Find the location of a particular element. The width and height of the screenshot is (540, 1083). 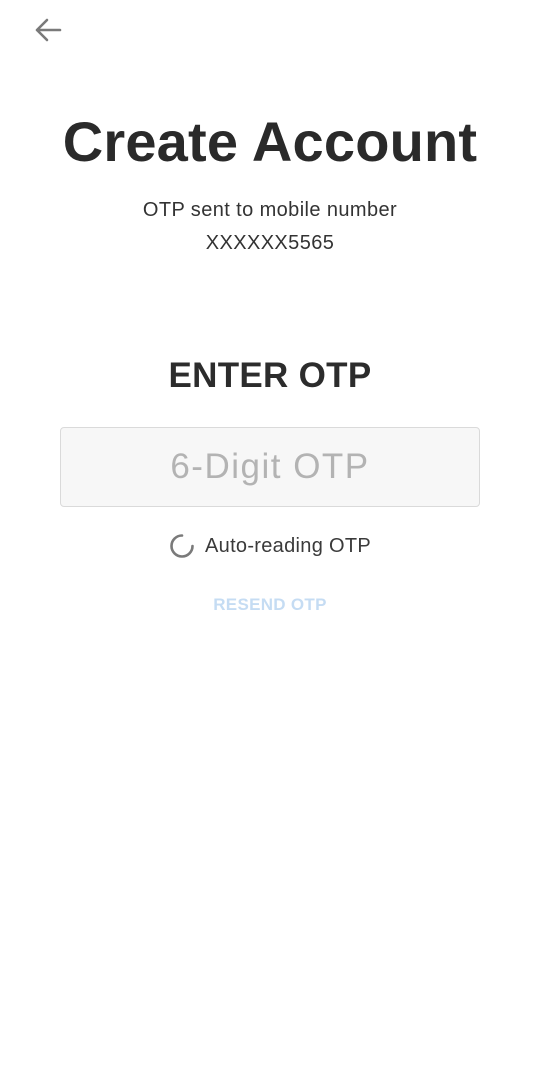

enter-otp-heading: ENTER OTP is located at coordinates (270, 375).